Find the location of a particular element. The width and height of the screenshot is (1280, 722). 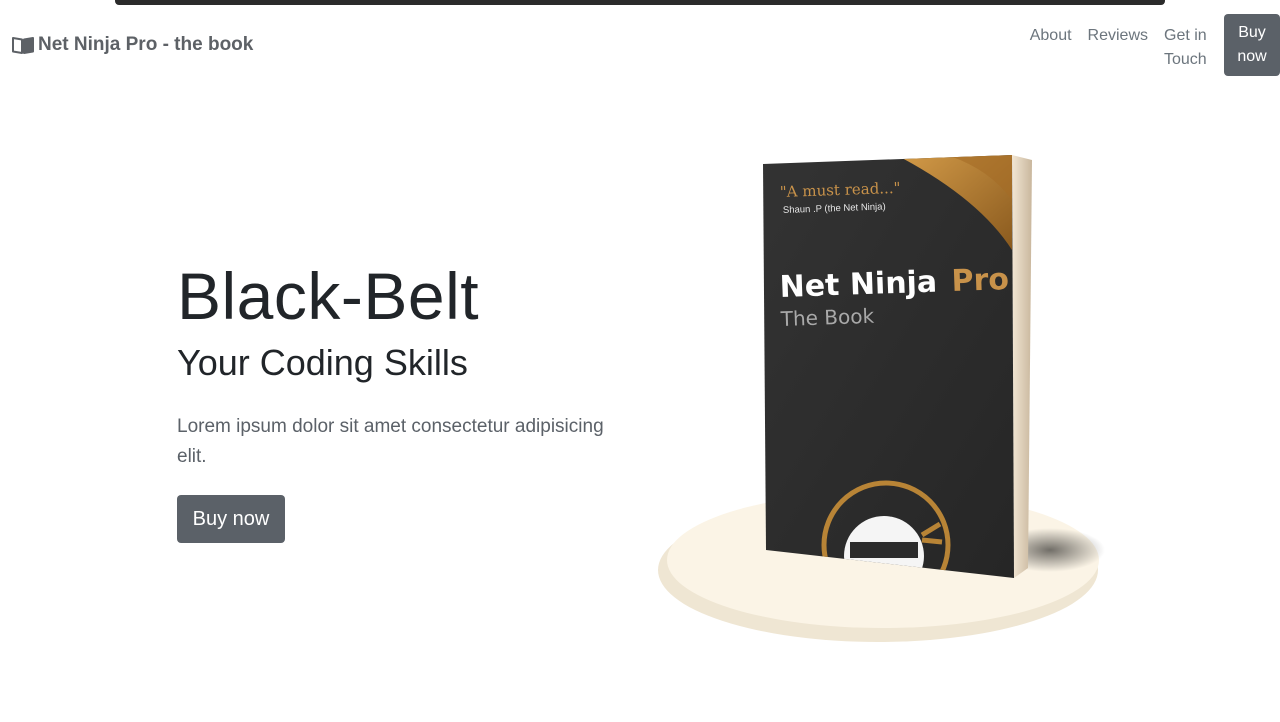

book-title-main: Net Ninja is located at coordinates (858, 285).